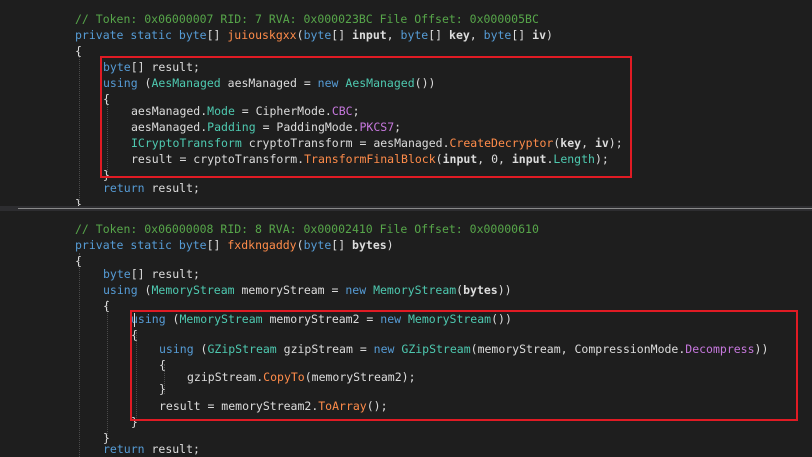 This screenshot has width=812, height=457. Describe the element at coordinates (262, 245) in the screenshot. I see `code-token: fxdkngaddy` at that location.